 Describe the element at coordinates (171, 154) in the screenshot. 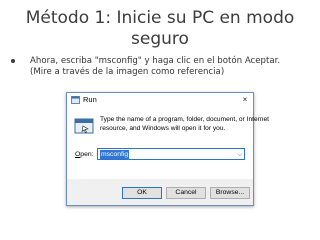

I see `open-combobox: msconfig ⌵` at that location.